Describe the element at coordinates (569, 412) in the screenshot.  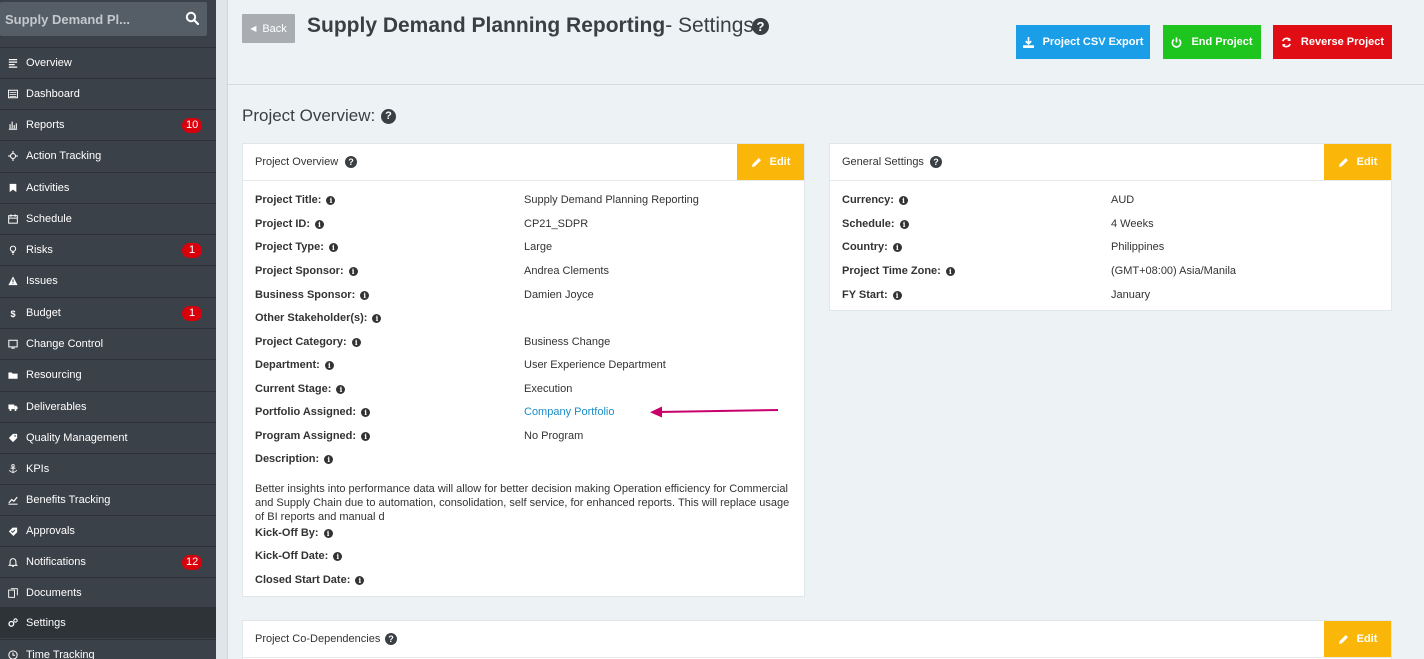
I see `portfolio-assigned-value: Company Portfolio` at that location.